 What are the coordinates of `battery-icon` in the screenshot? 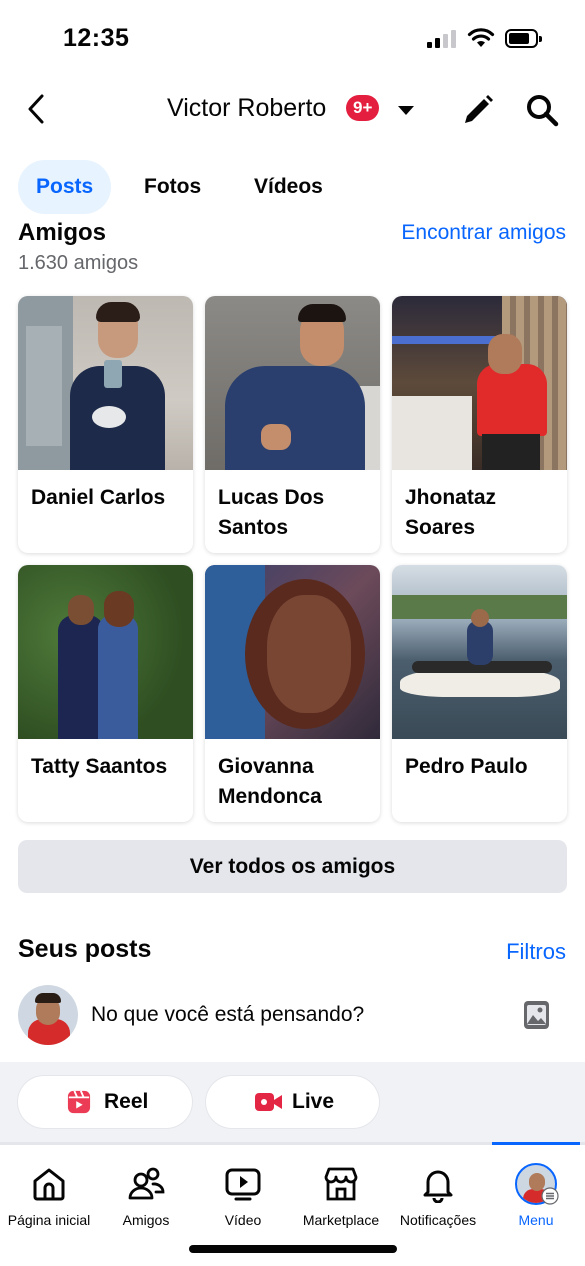 It's located at (523, 38).